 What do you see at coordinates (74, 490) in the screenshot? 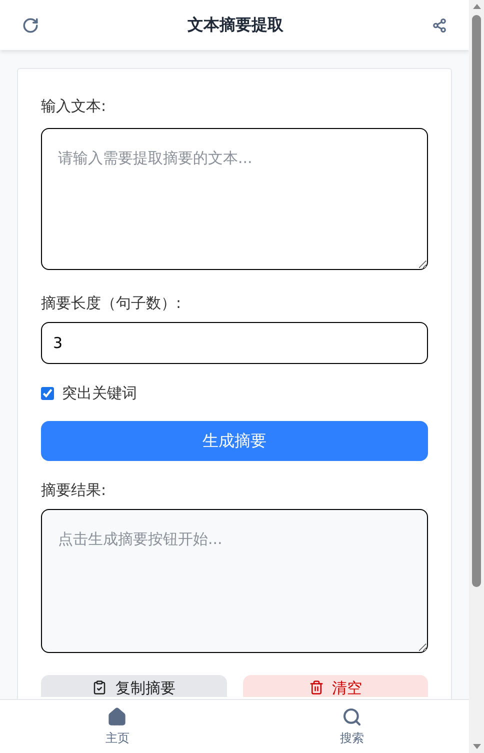
I see `result-label: 摘要结果:` at bounding box center [74, 490].